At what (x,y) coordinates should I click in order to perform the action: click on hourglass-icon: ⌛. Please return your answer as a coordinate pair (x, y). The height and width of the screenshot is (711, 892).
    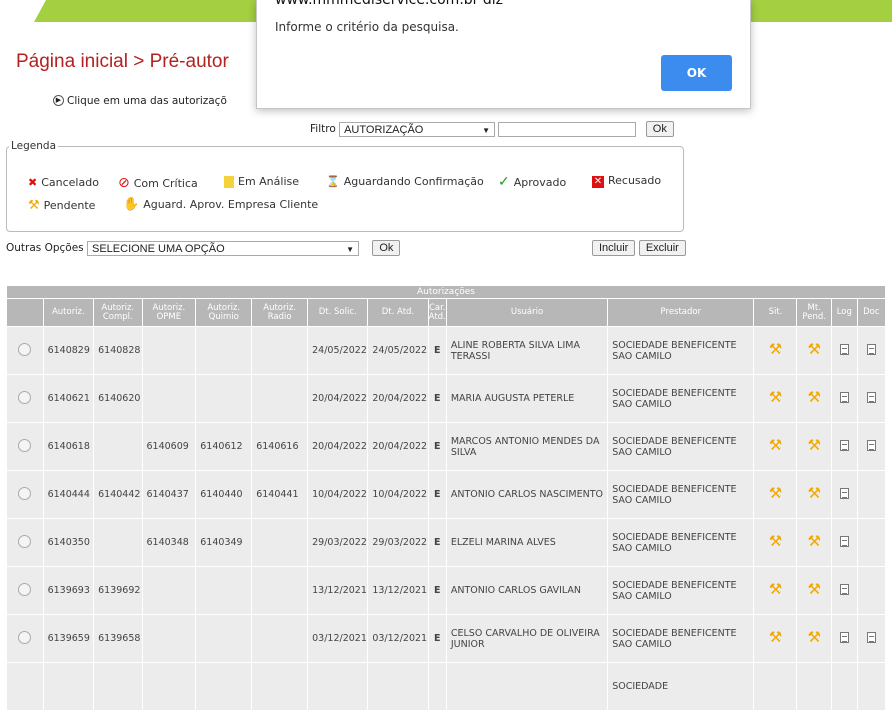
    Looking at the image, I should click on (333, 181).